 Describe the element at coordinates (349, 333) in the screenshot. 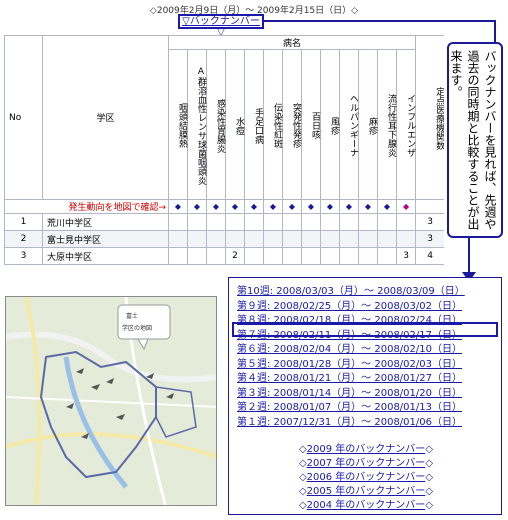

I see `week-link: 第７週: 2008/02/11（月）～ 2008/02/17（日）` at that location.